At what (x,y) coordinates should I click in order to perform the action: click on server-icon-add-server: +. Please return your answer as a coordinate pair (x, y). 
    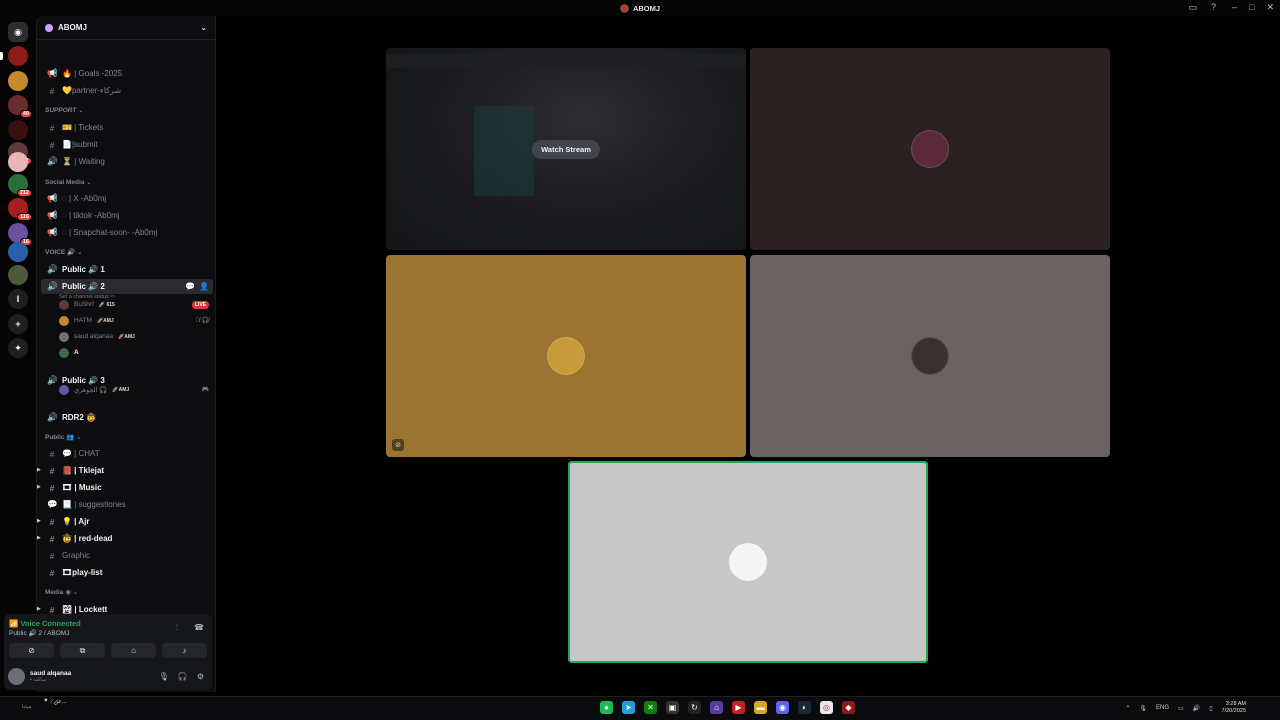
    Looking at the image, I should click on (18, 324).